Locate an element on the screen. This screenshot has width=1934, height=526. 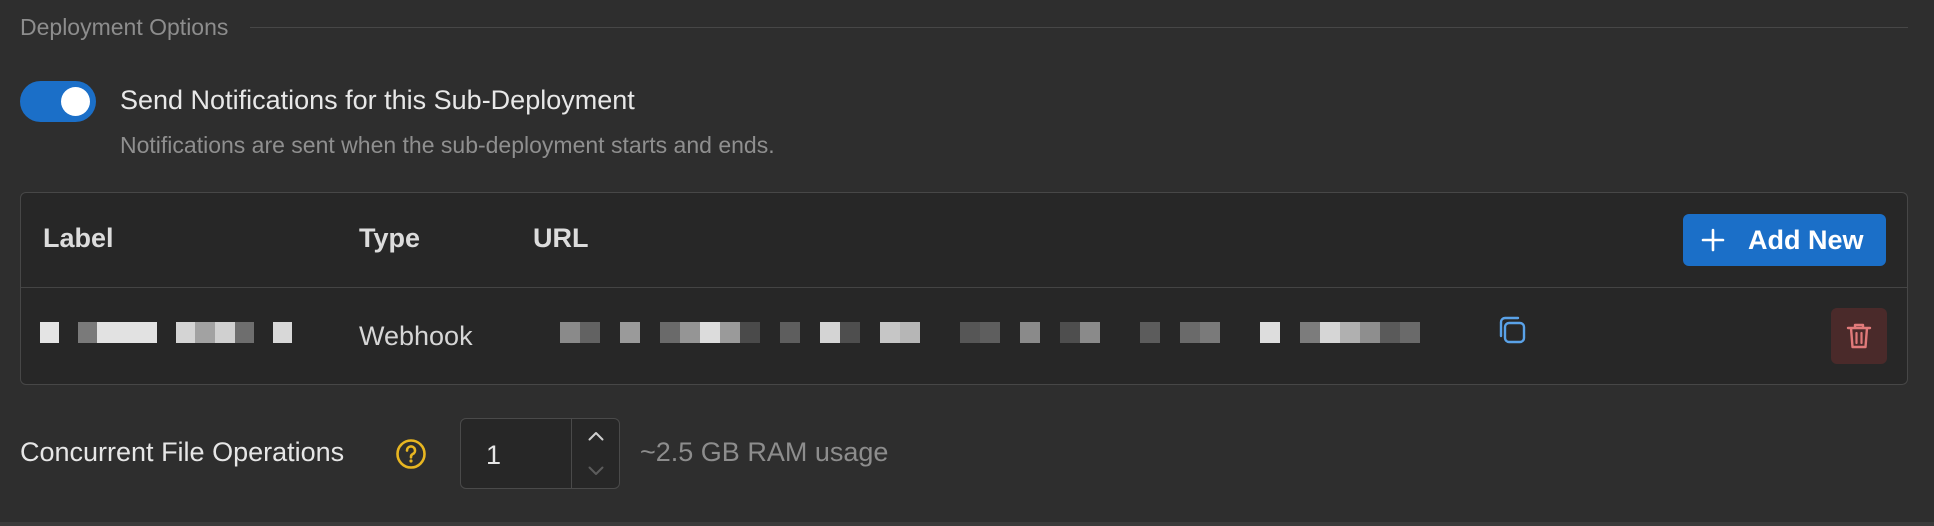
add-new-button-label: Add New is located at coordinates (1806, 239).